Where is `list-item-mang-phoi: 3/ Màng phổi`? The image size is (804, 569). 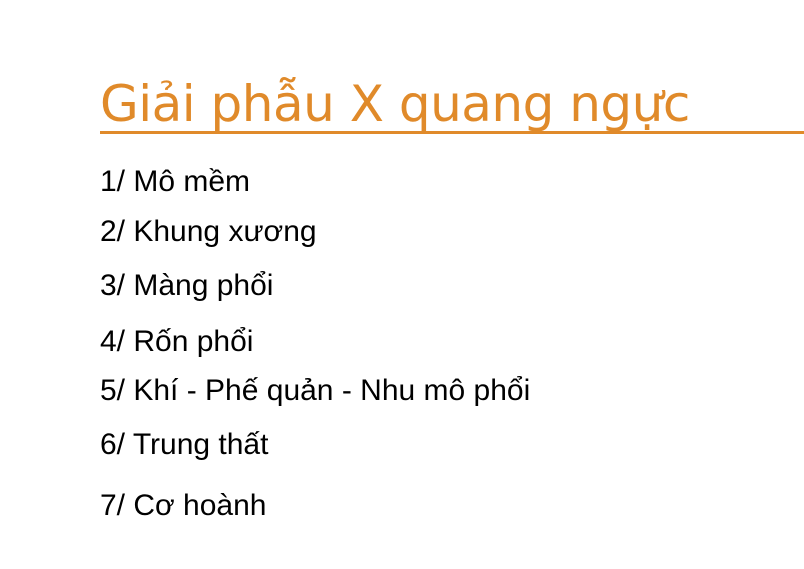 list-item-mang-phoi: 3/ Màng phổi is located at coordinates (187, 285).